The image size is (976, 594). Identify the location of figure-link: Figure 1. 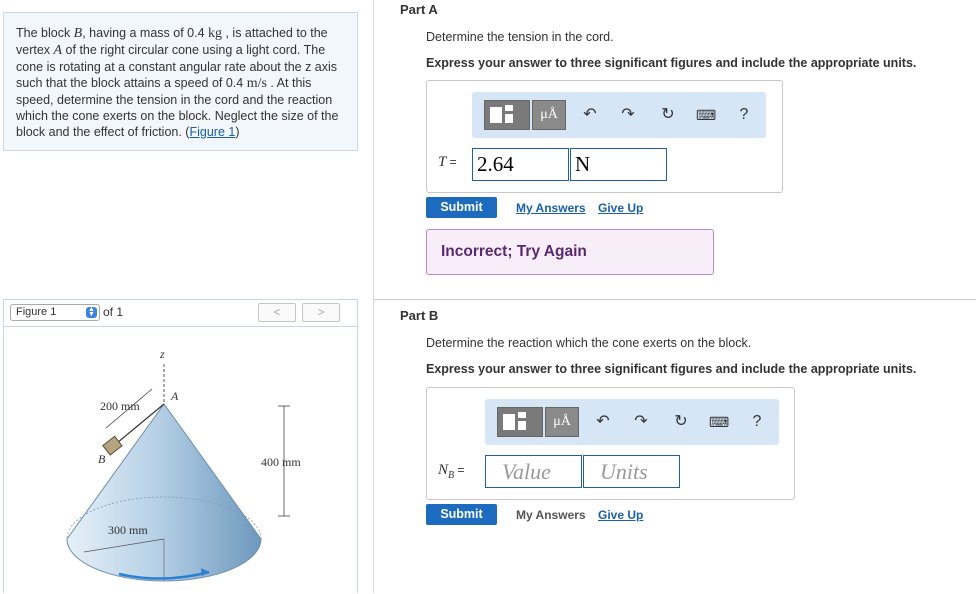
(212, 132).